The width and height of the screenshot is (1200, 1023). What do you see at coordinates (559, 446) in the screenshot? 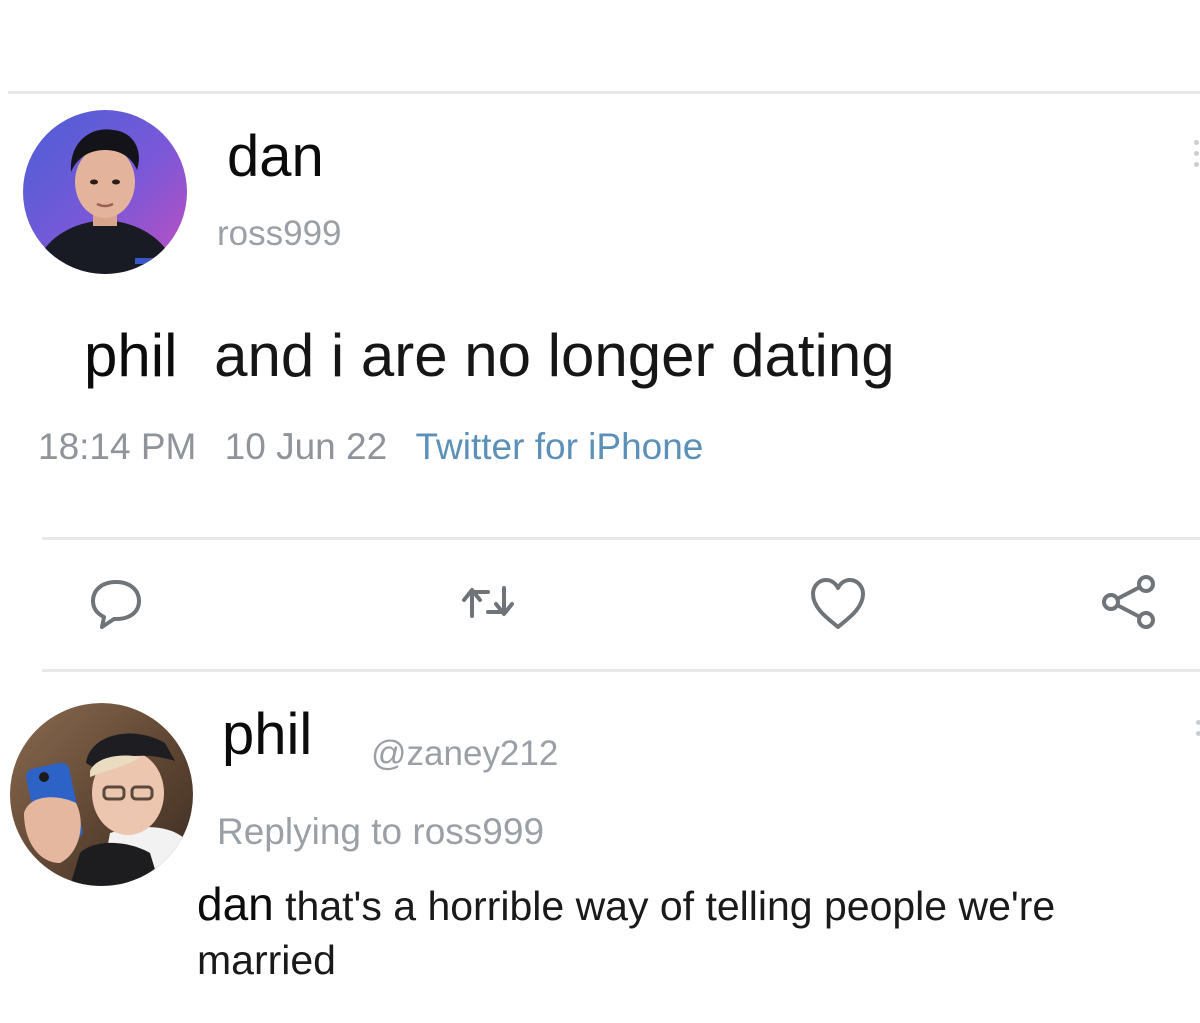
I see `tweet-source-link: Twitter for iPhone` at bounding box center [559, 446].